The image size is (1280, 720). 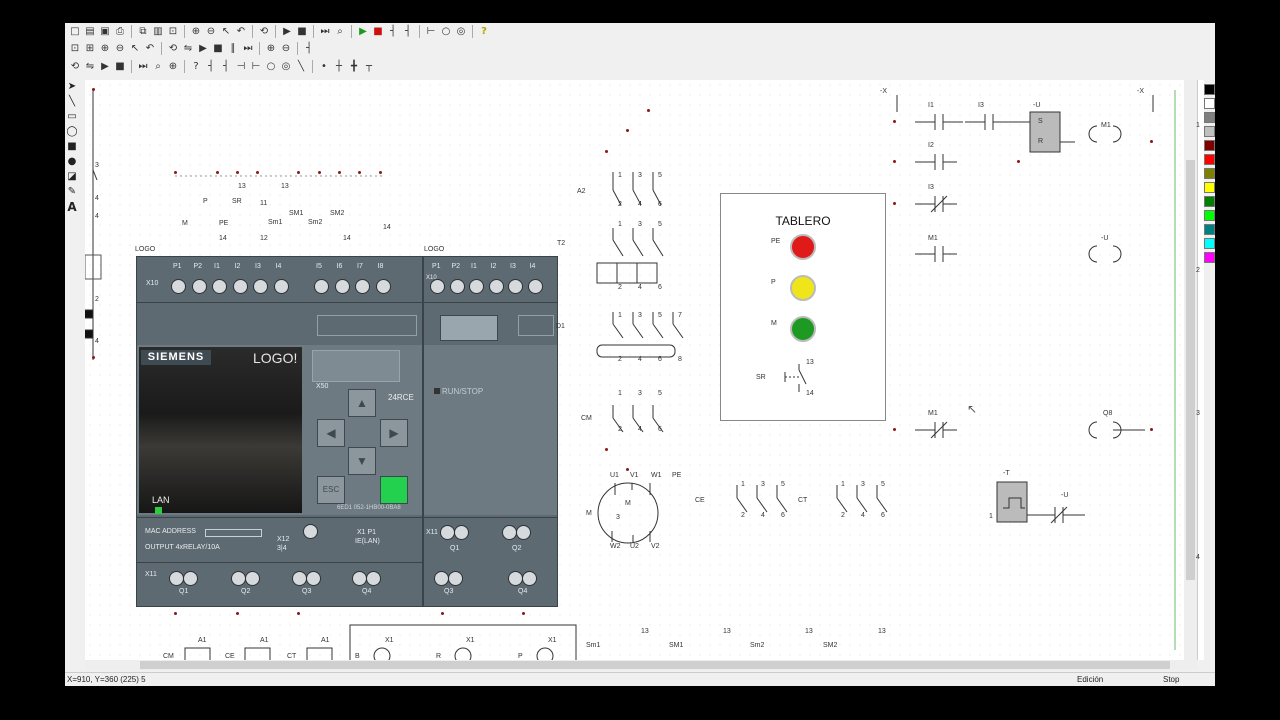 What do you see at coordinates (75, 49) in the screenshot?
I see `contact-no-icon: ⊡` at bounding box center [75, 49].